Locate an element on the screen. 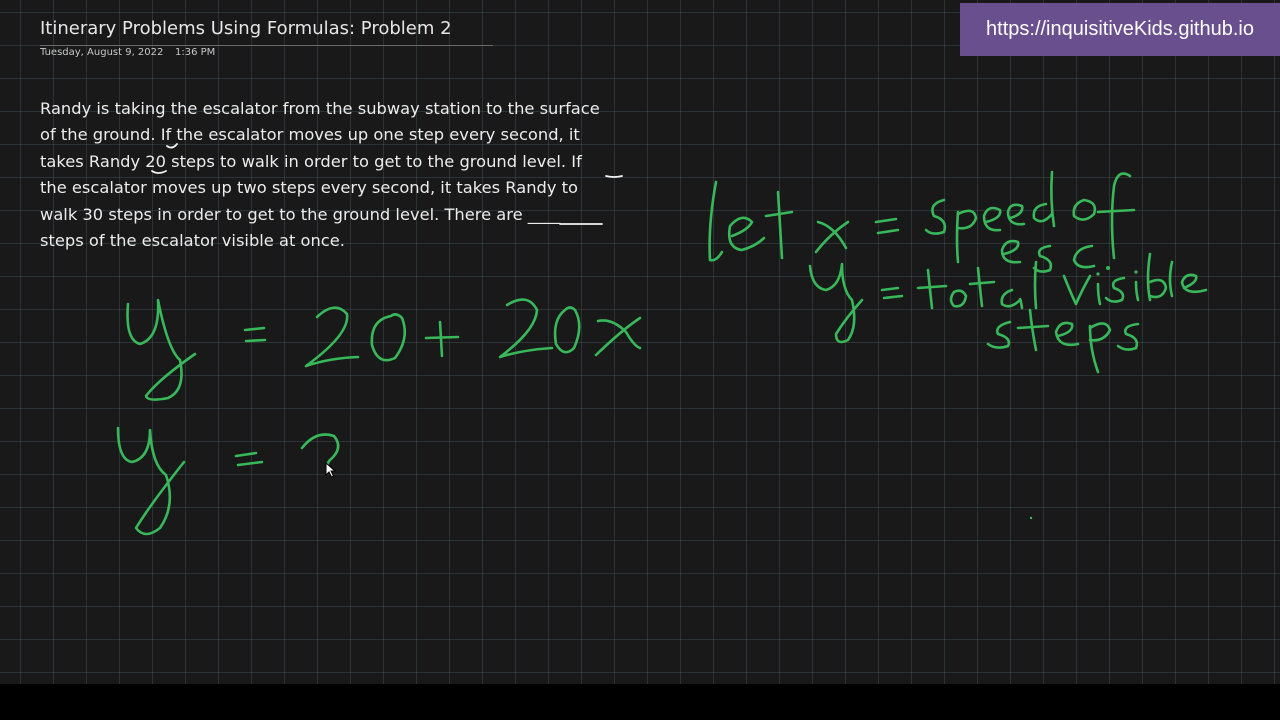 This screenshot has height=720, width=1280. handwritten-definitions is located at coordinates (958, 272).